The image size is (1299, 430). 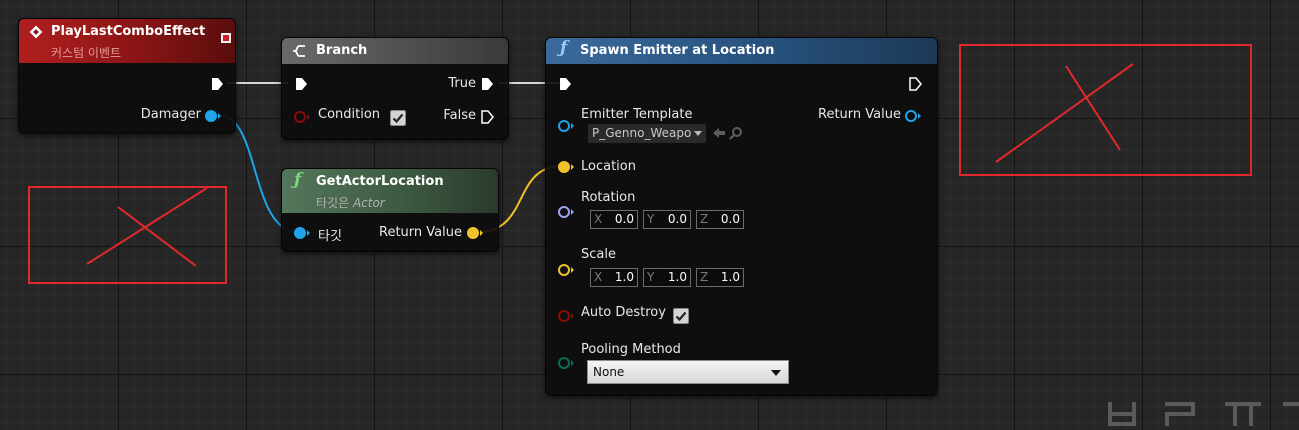 What do you see at coordinates (566, 167) in the screenshot?
I see `location-vector-pin` at bounding box center [566, 167].